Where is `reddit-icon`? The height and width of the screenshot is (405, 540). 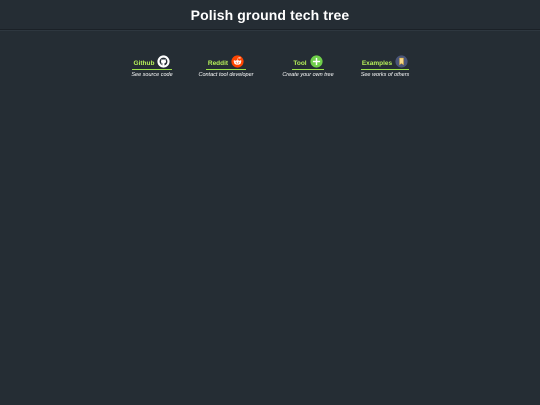
reddit-icon is located at coordinates (237, 61).